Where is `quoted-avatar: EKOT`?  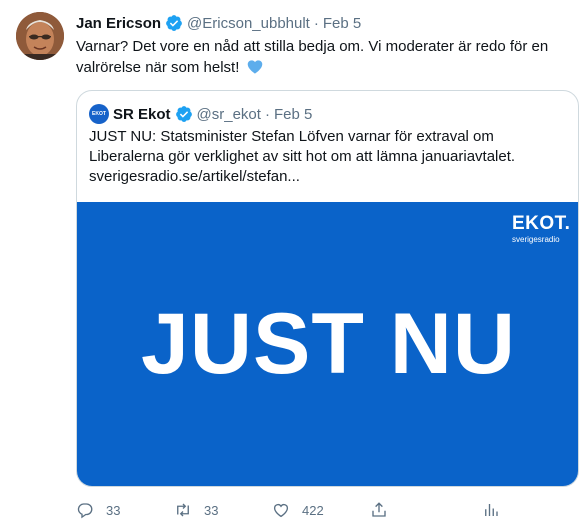 quoted-avatar: EKOT is located at coordinates (99, 114).